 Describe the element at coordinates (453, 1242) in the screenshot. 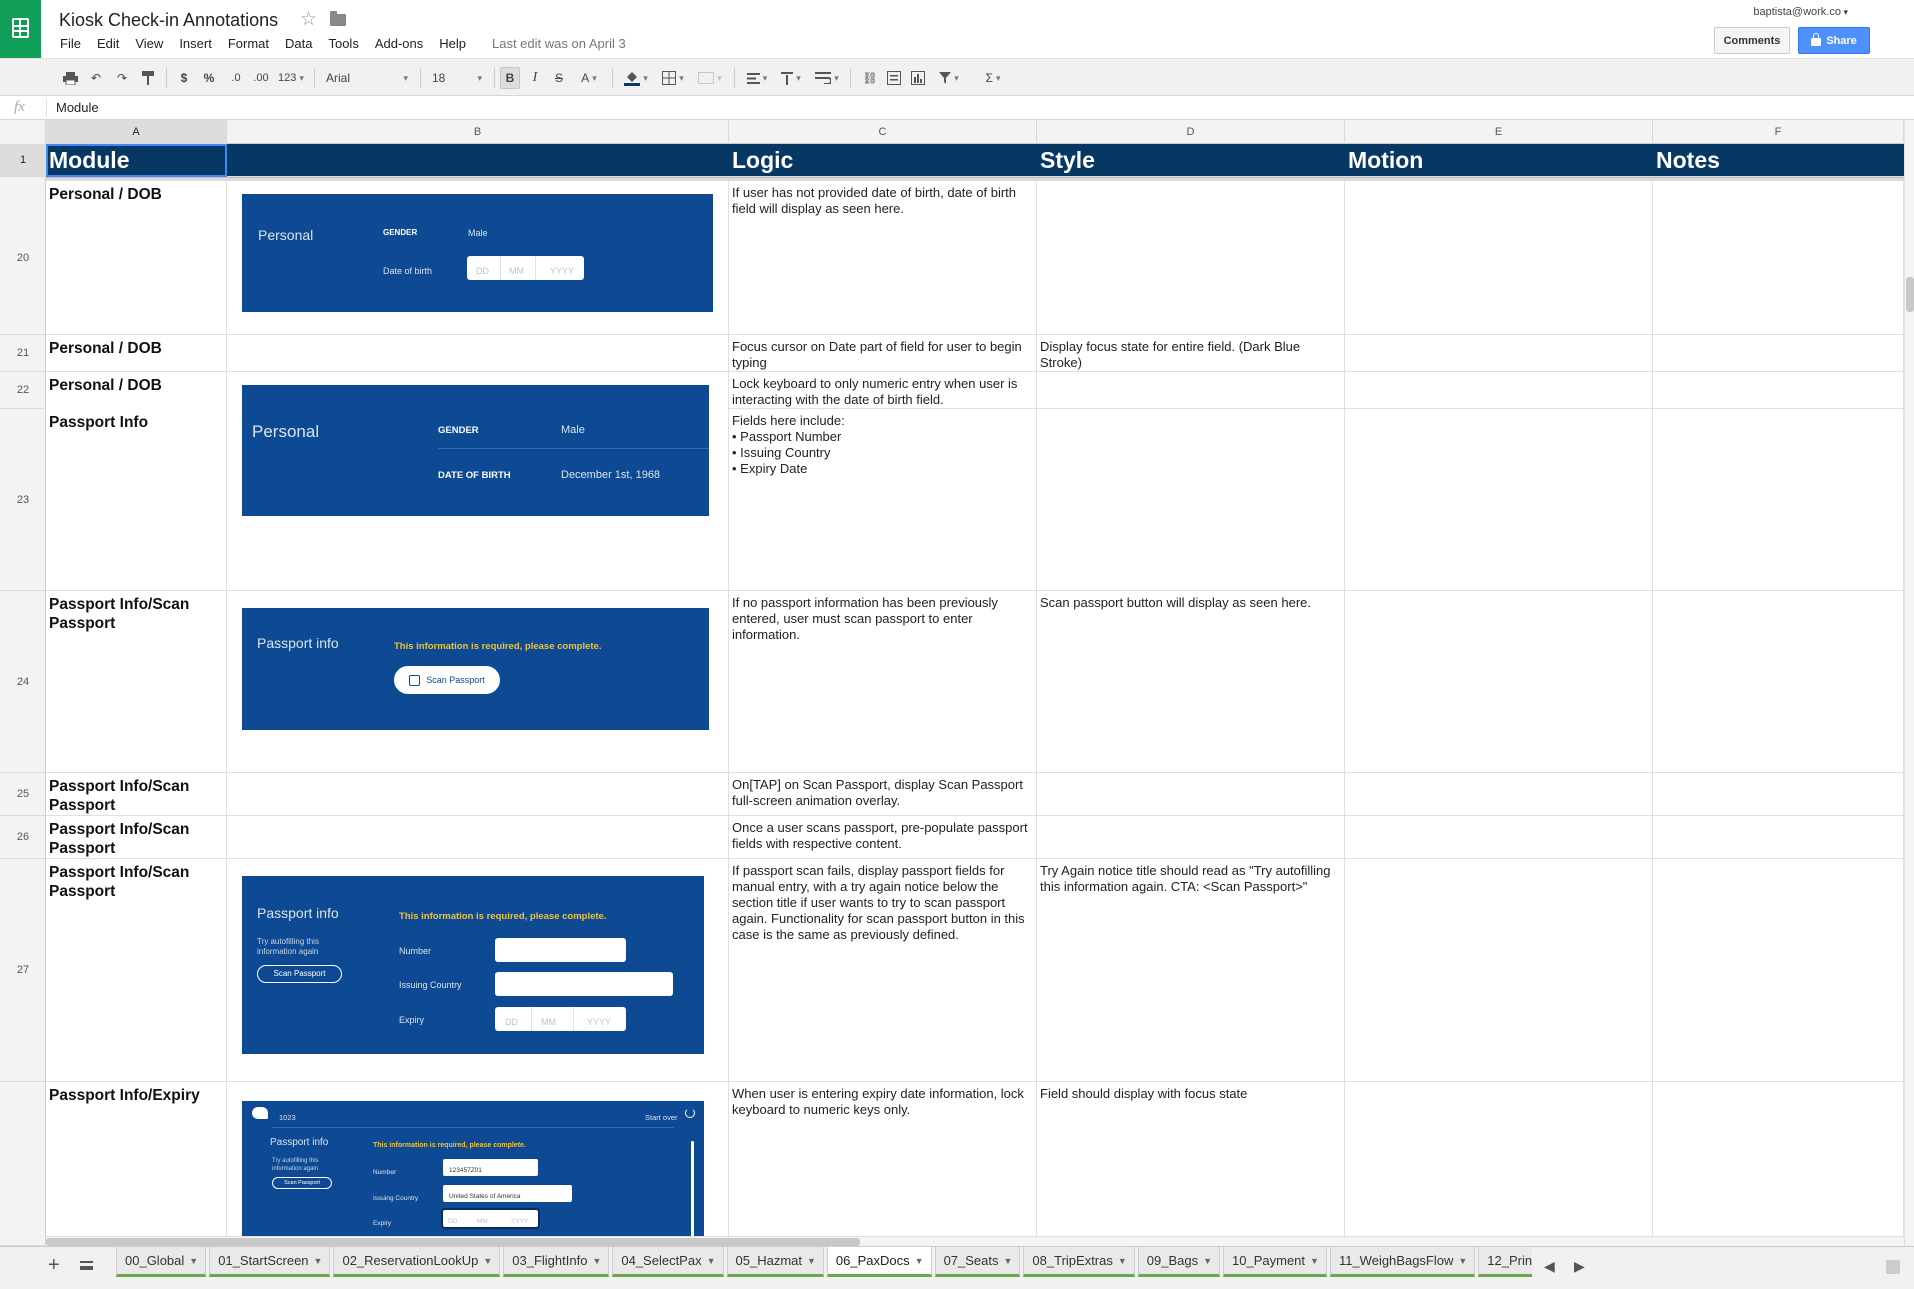

I see `horizontal-scroll-thumb` at that location.